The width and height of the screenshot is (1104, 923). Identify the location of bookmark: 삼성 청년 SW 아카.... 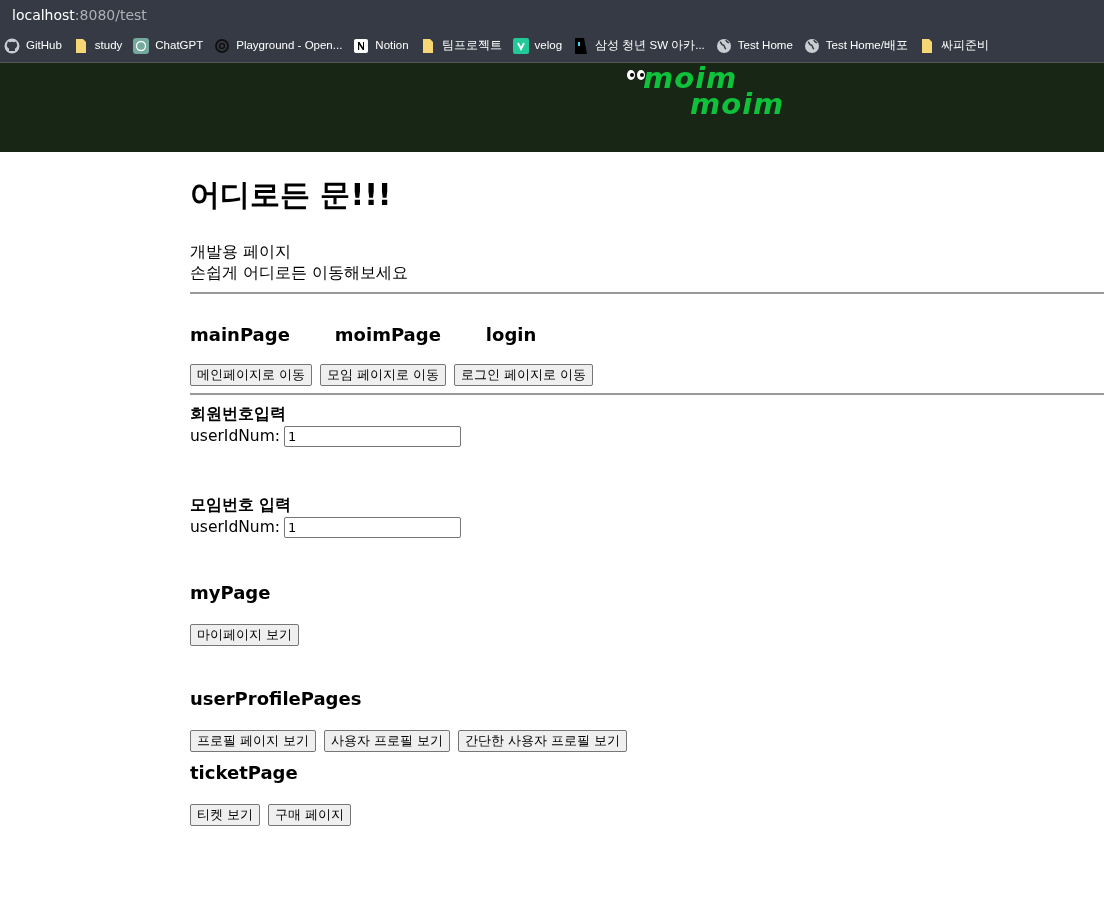
(639, 46).